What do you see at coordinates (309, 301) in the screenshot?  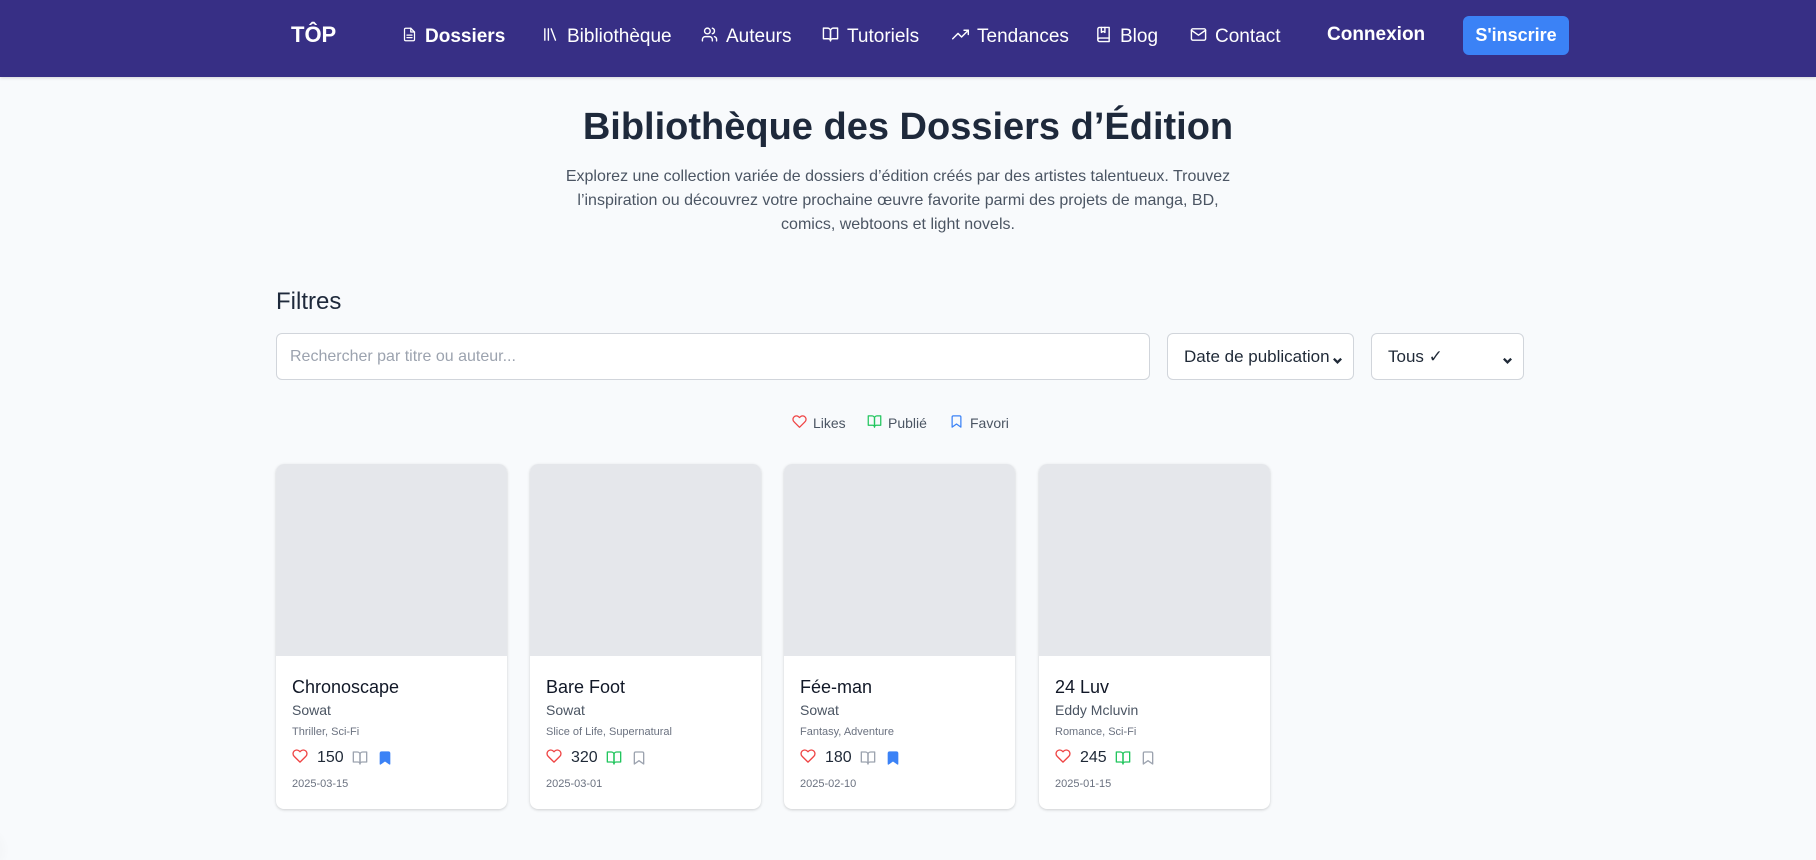 I see `filters-title: Filtres` at bounding box center [309, 301].